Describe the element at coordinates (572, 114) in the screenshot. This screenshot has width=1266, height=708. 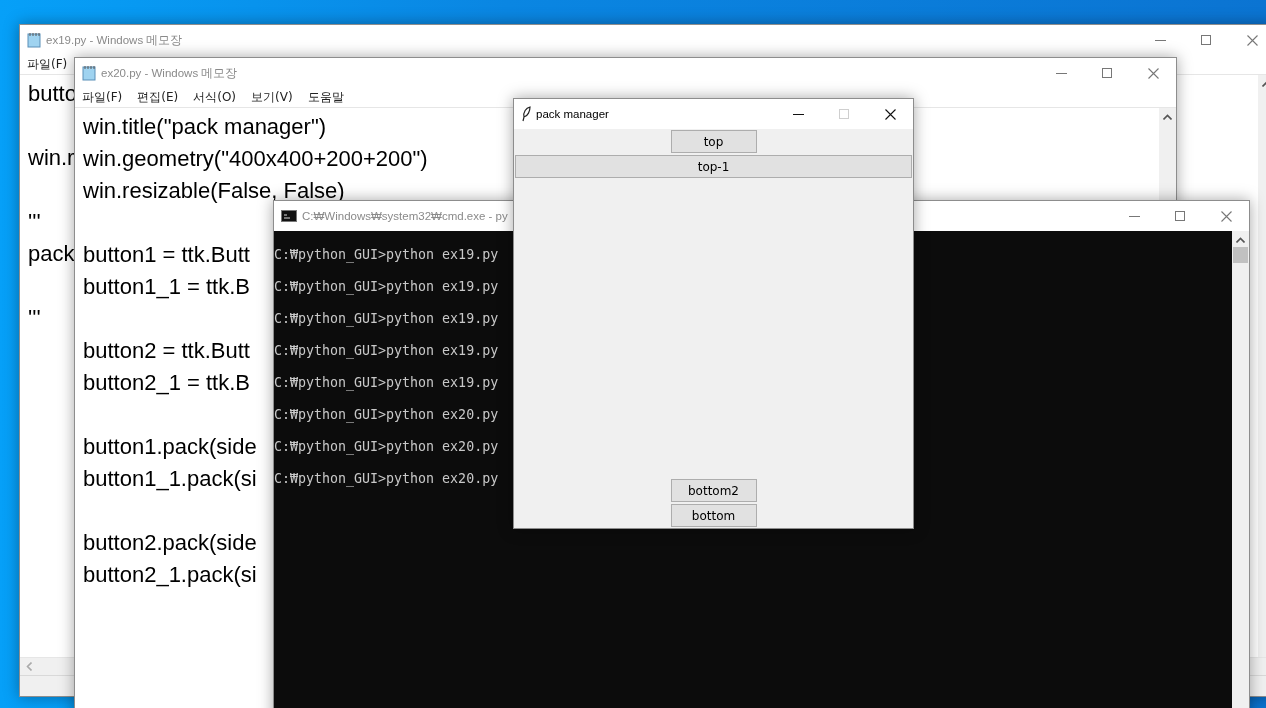
I see `window-title: pack manager` at that location.